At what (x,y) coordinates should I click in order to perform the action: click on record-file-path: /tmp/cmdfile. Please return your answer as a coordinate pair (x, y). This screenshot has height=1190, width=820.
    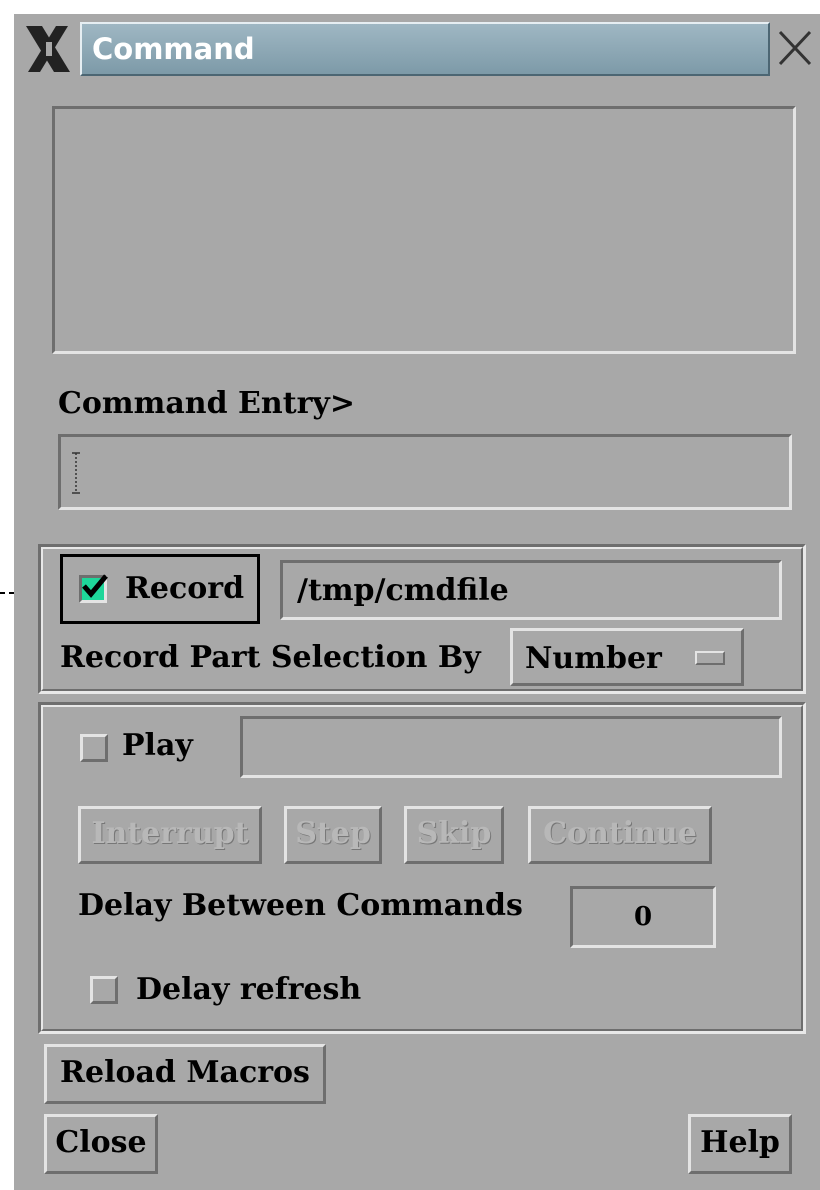
    Looking at the image, I should click on (403, 590).